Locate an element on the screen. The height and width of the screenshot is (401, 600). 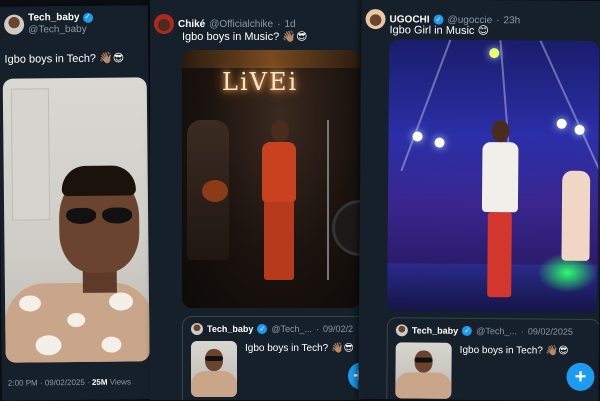
tweet-text: Igbo Girl in Music 😊 is located at coordinates (439, 31).